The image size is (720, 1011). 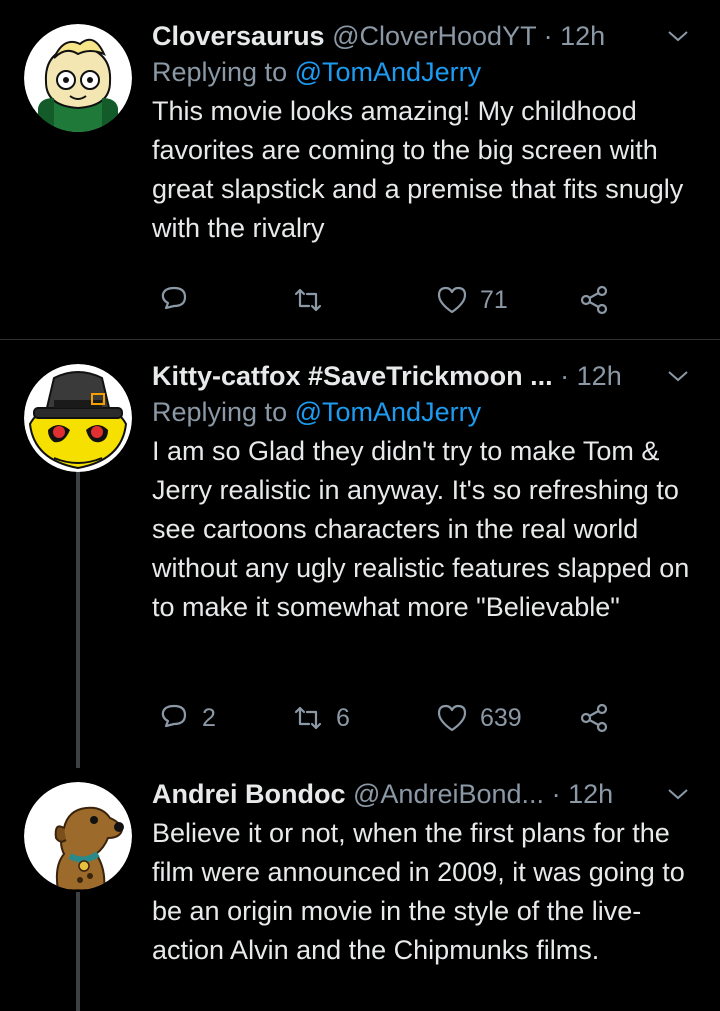 I want to click on reply-button: 2, so click(x=187, y=718).